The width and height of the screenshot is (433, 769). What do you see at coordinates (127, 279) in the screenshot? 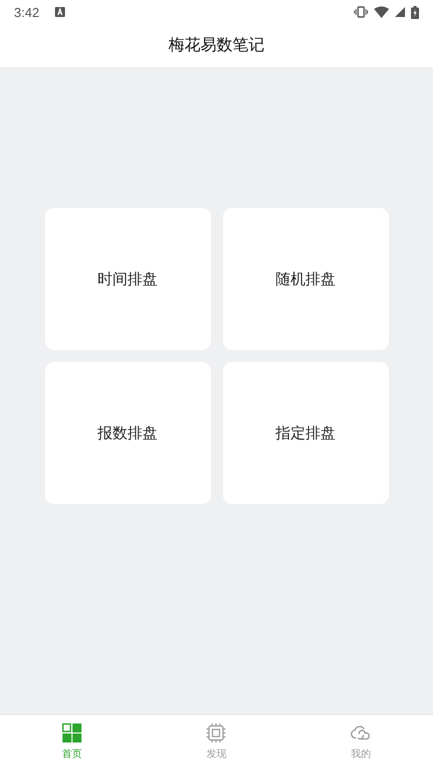
I see `menu-card: 时间排盘` at bounding box center [127, 279].